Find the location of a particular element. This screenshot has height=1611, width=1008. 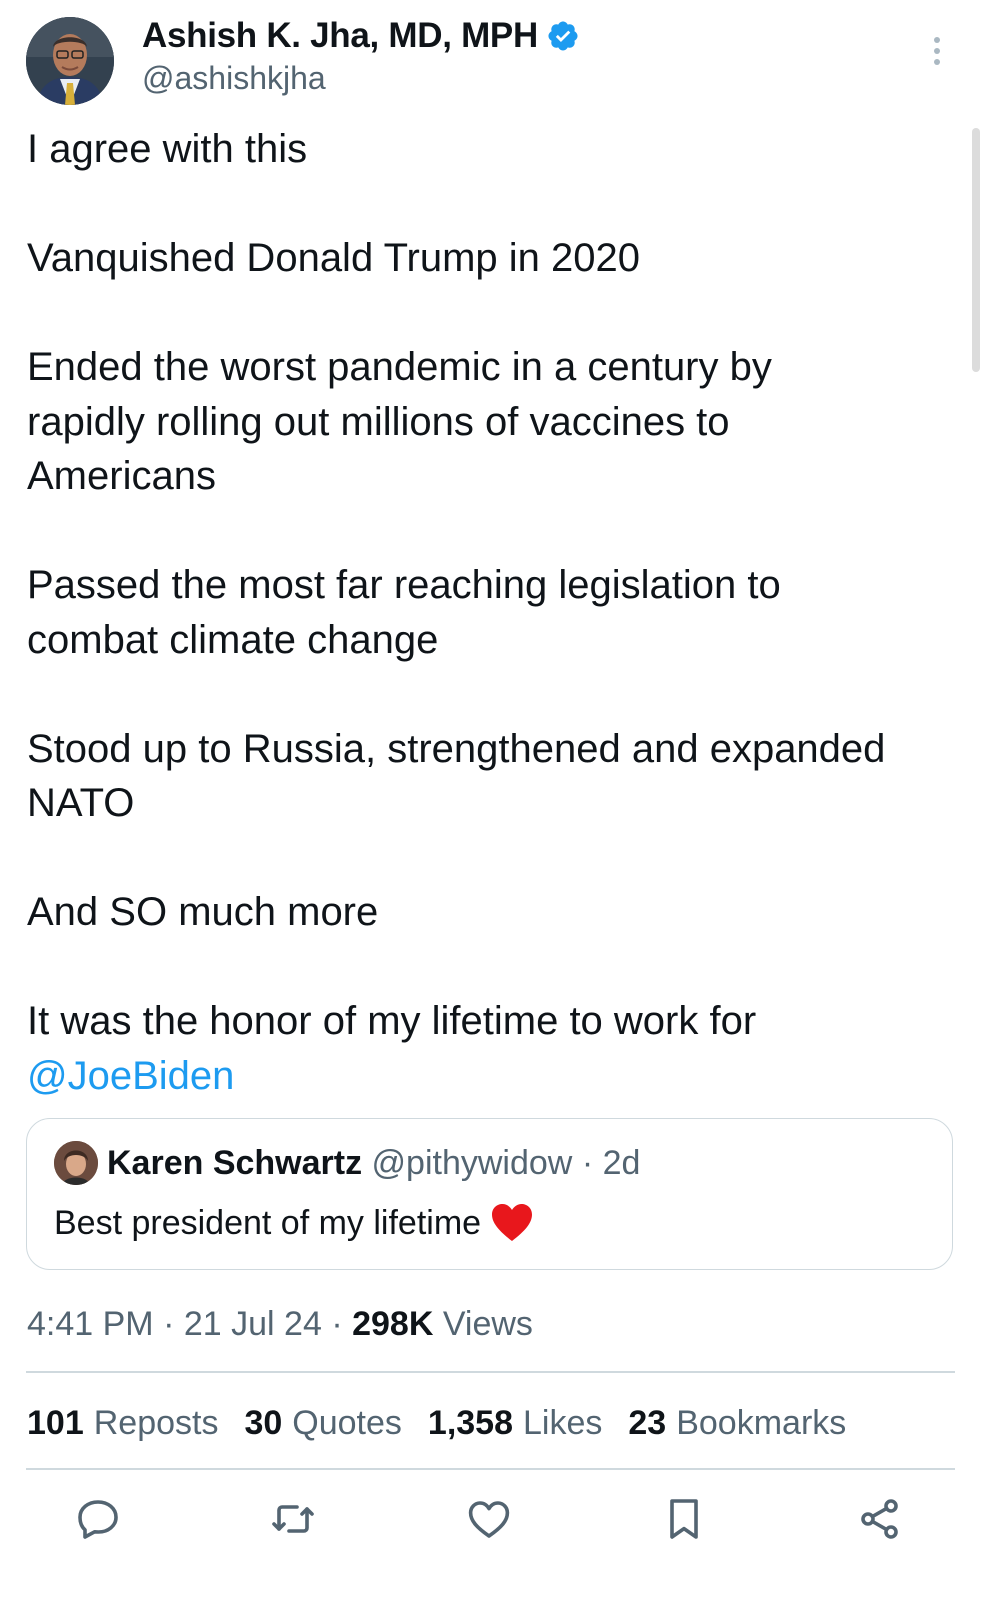

repost-icon is located at coordinates (293, 1519).